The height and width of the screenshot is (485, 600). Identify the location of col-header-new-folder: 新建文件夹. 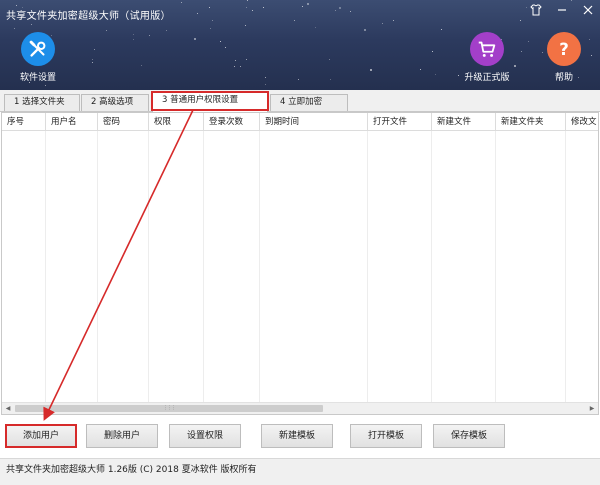
(531, 122).